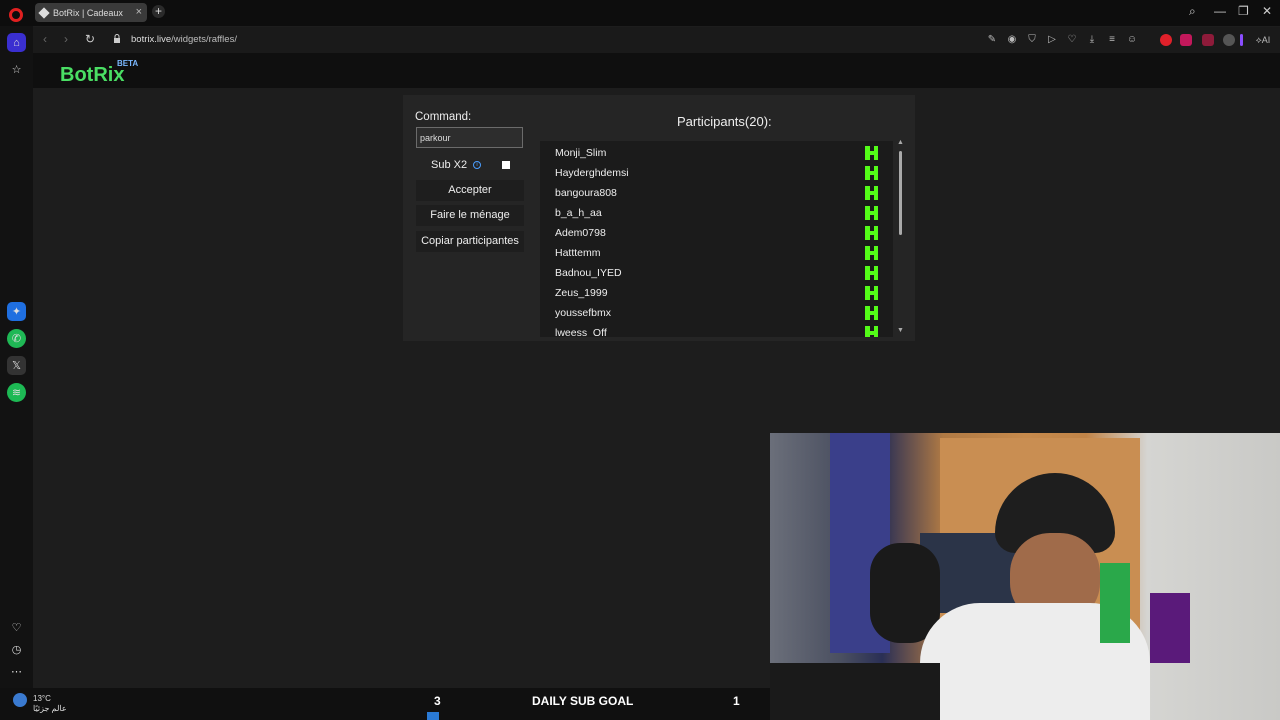 The image size is (1280, 720). I want to click on participant-name: lweess_Off, so click(581, 332).